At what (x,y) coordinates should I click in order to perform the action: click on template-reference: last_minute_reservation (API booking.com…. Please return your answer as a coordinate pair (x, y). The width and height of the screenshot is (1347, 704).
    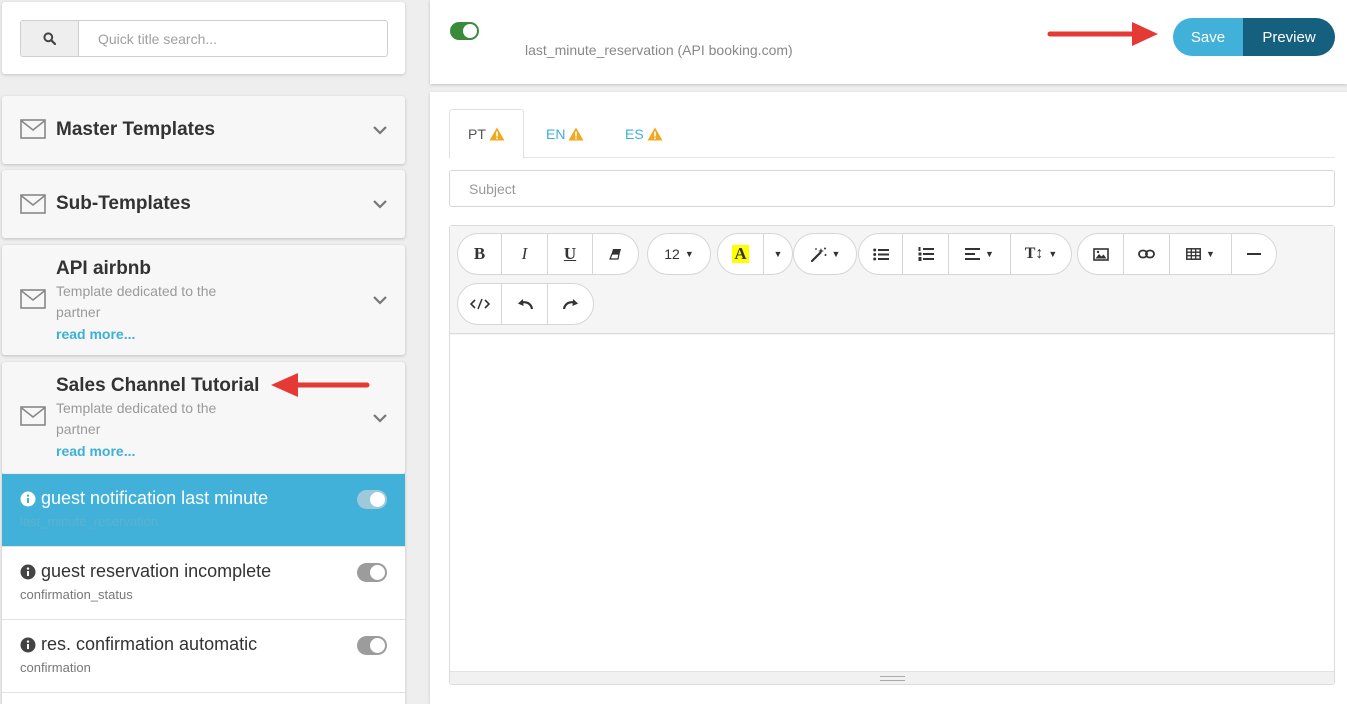
    Looking at the image, I should click on (659, 50).